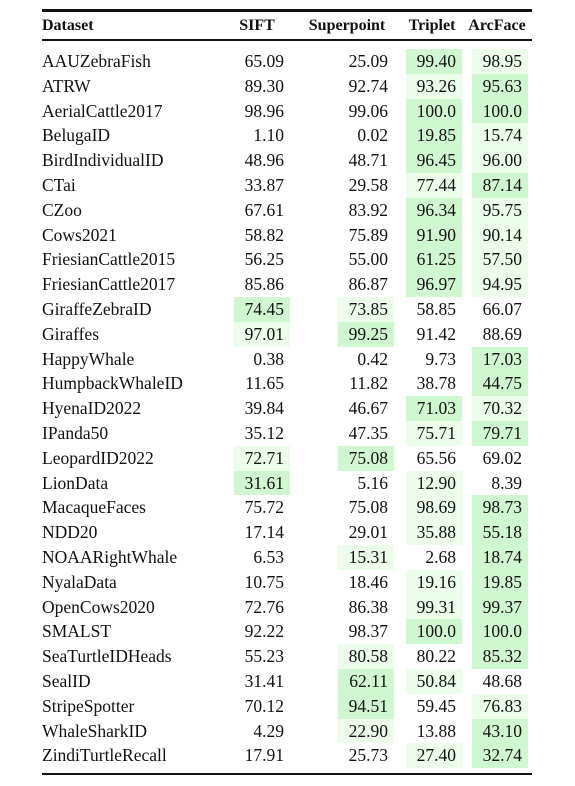  Describe the element at coordinates (264, 606) in the screenshot. I see `sift-value: 72.76` at that location.